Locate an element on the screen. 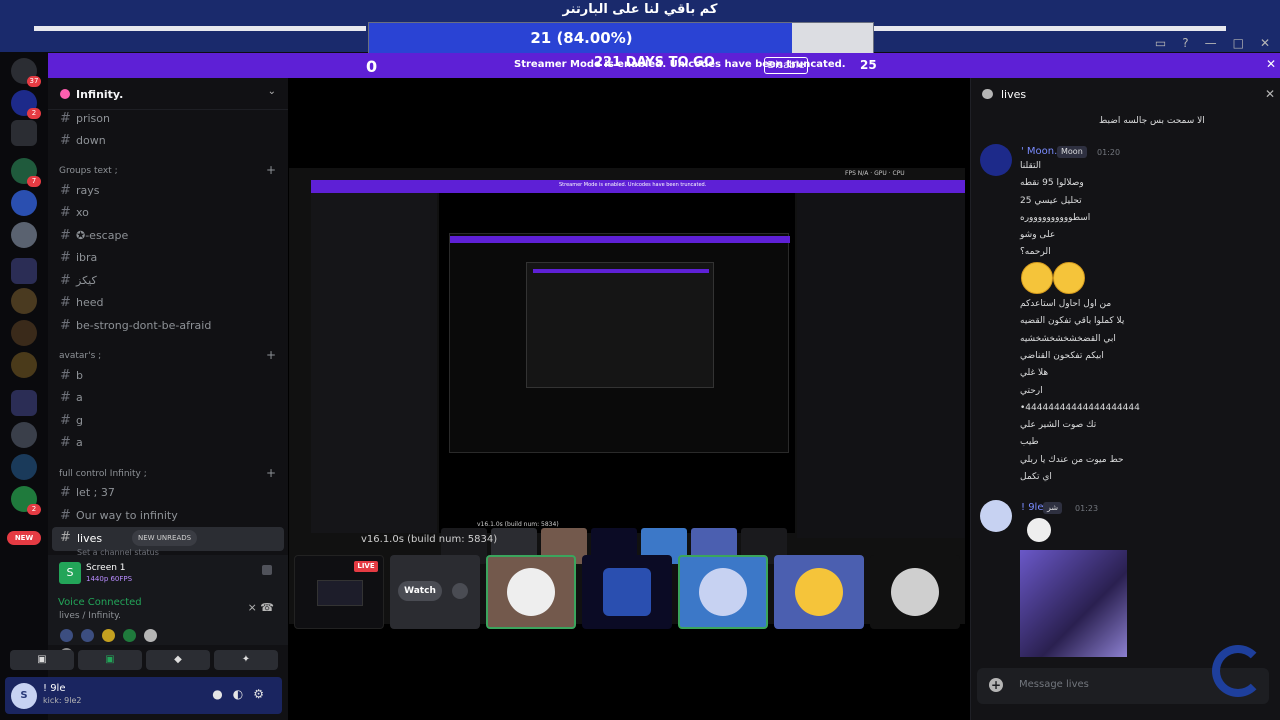 Image resolution: width=1280 pixels, height=720 pixels. channel-item: # heed is located at coordinates (170, 305).